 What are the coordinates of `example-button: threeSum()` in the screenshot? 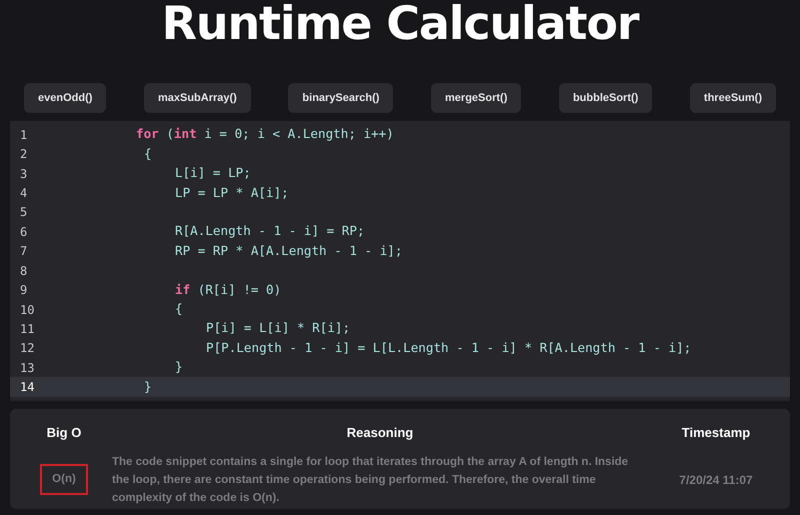 It's located at (733, 98).